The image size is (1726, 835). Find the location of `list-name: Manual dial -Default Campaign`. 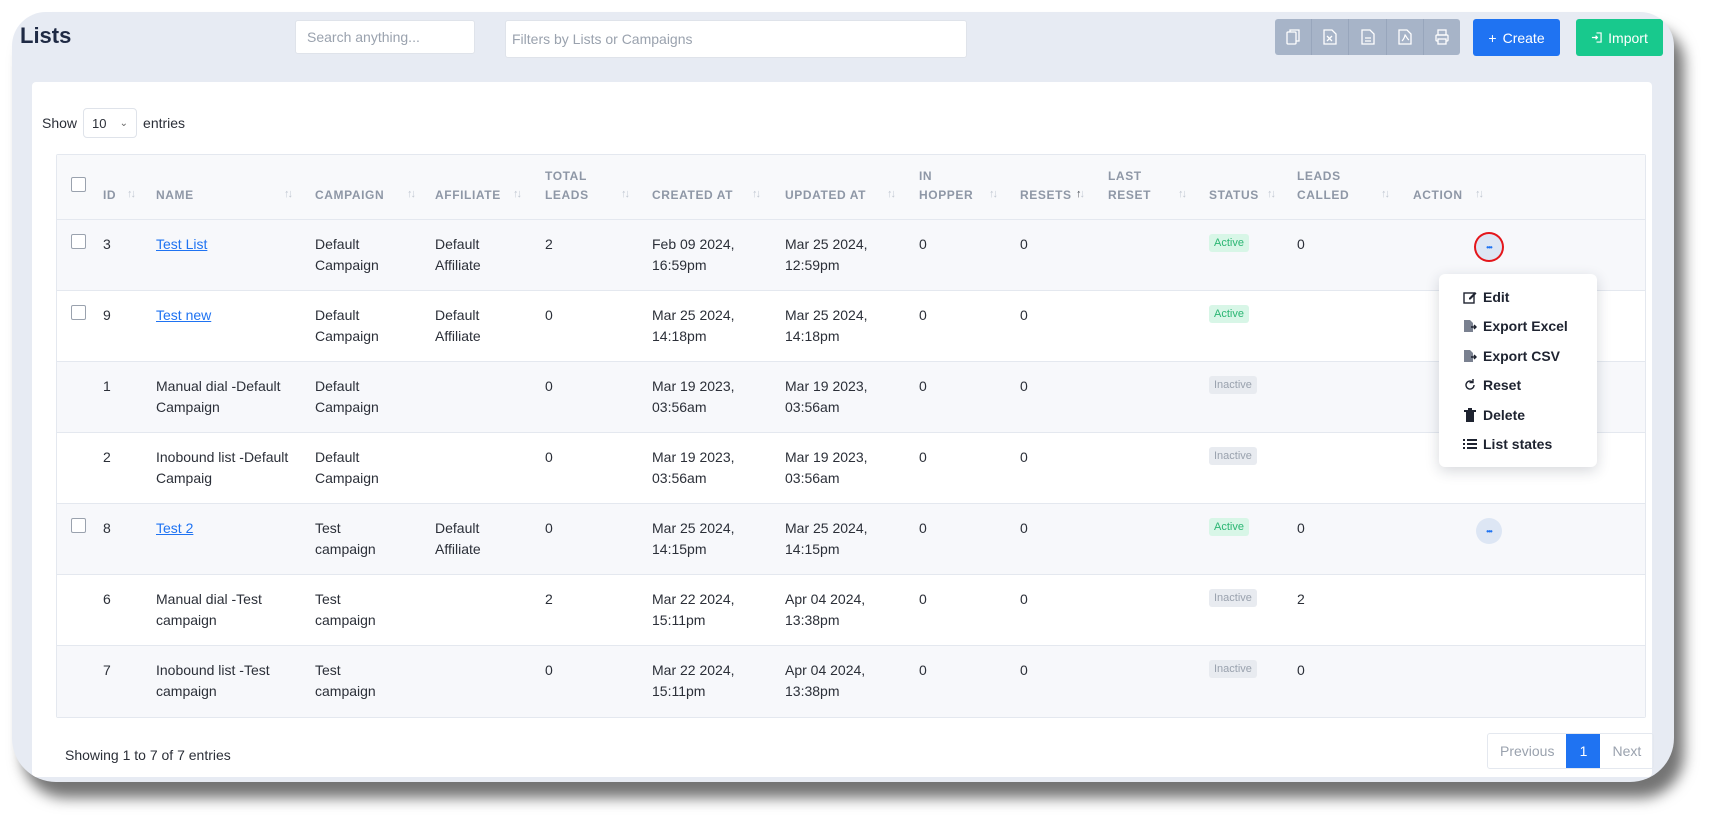

list-name: Manual dial -Default Campaign is located at coordinates (218, 396).